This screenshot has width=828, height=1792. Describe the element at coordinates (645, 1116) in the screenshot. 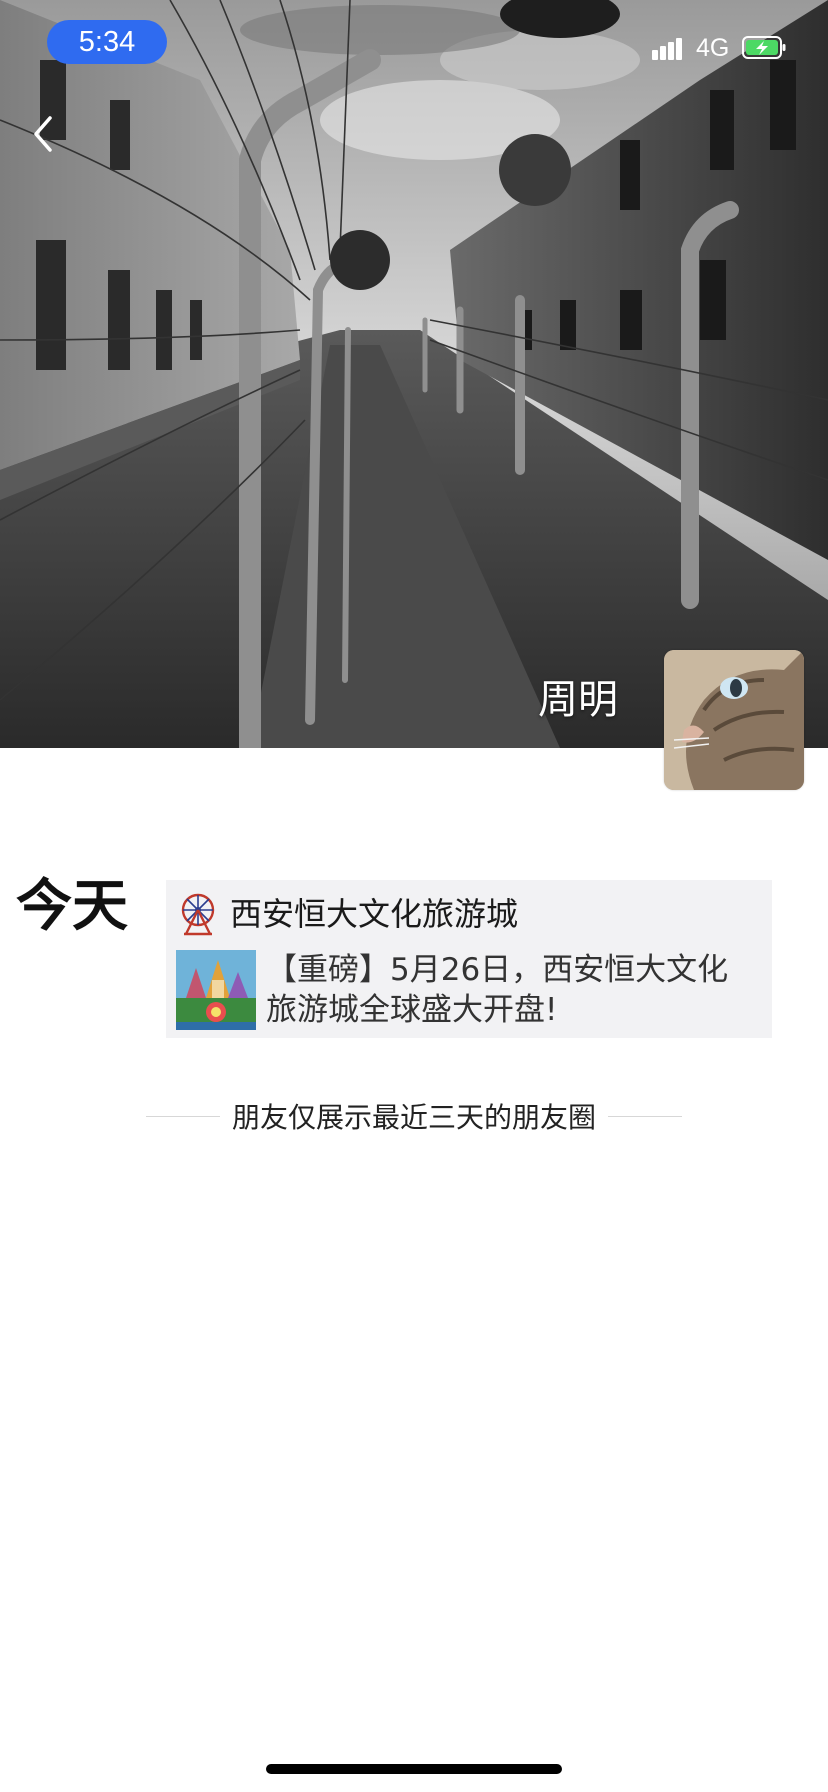

I see `divider-line-right` at that location.